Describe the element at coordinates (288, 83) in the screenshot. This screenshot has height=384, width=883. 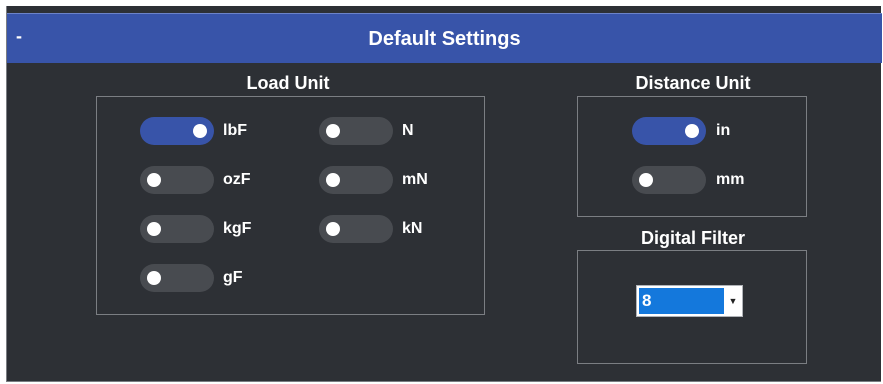
I see `load-unit-title: Load Unit` at that location.